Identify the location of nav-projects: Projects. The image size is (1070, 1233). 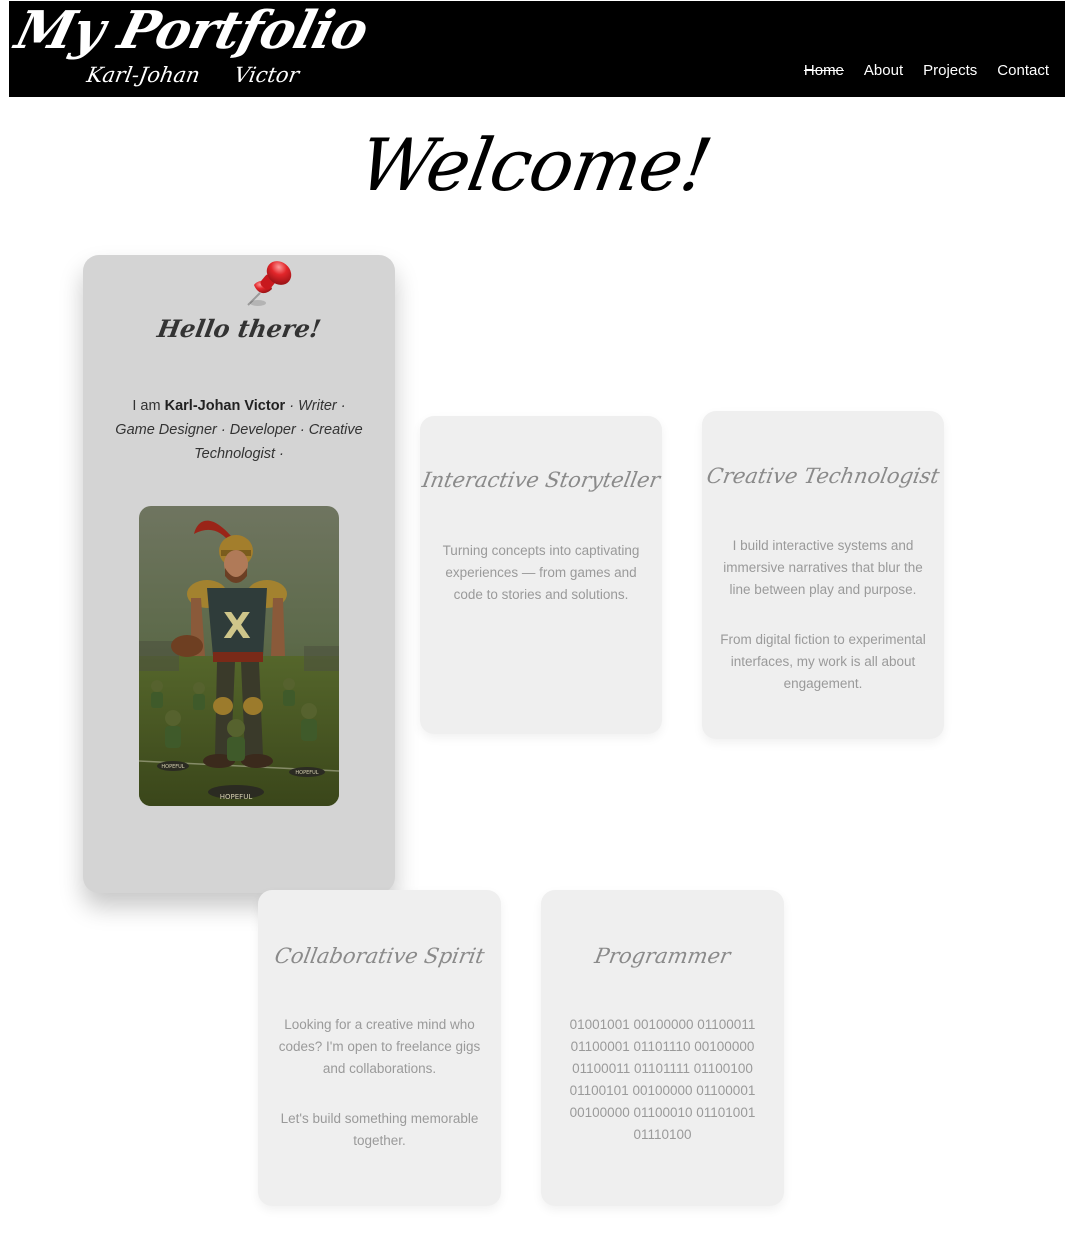
(950, 71).